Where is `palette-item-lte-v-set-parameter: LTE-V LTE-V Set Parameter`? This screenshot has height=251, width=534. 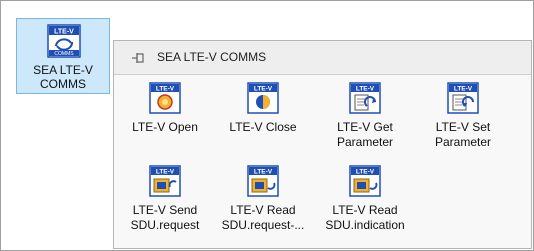 palette-item-lte-v-set-parameter: LTE-V LTE-V Set Parameter is located at coordinates (463, 116).